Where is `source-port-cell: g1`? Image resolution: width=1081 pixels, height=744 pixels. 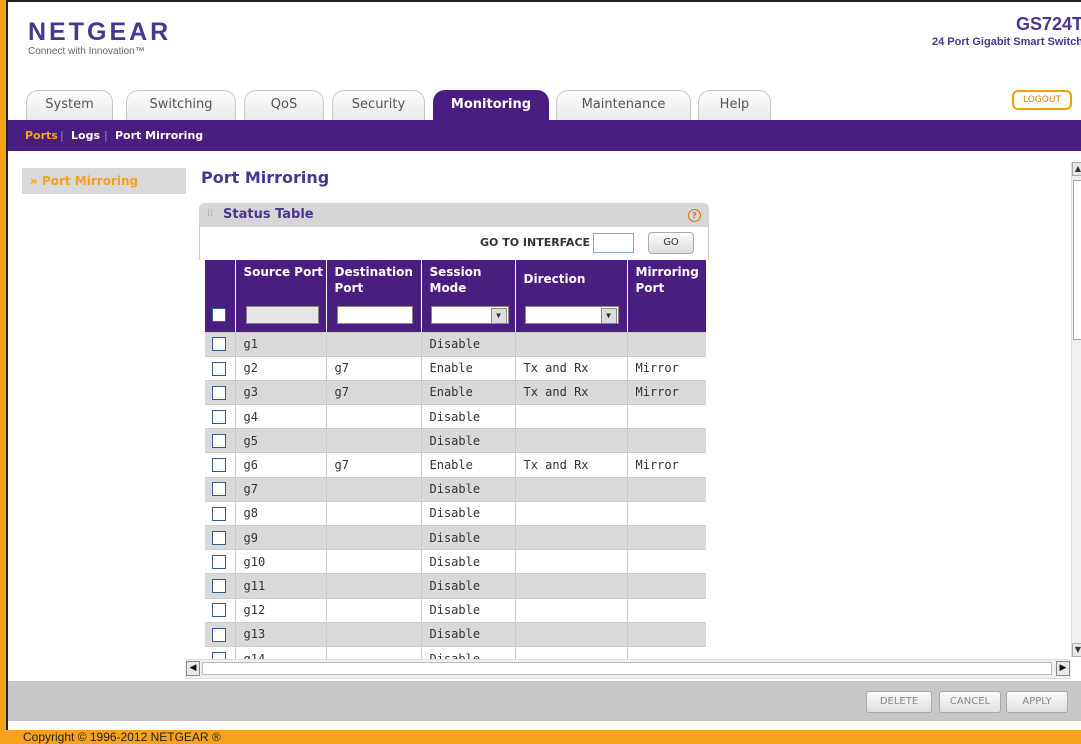 source-port-cell: g1 is located at coordinates (281, 344).